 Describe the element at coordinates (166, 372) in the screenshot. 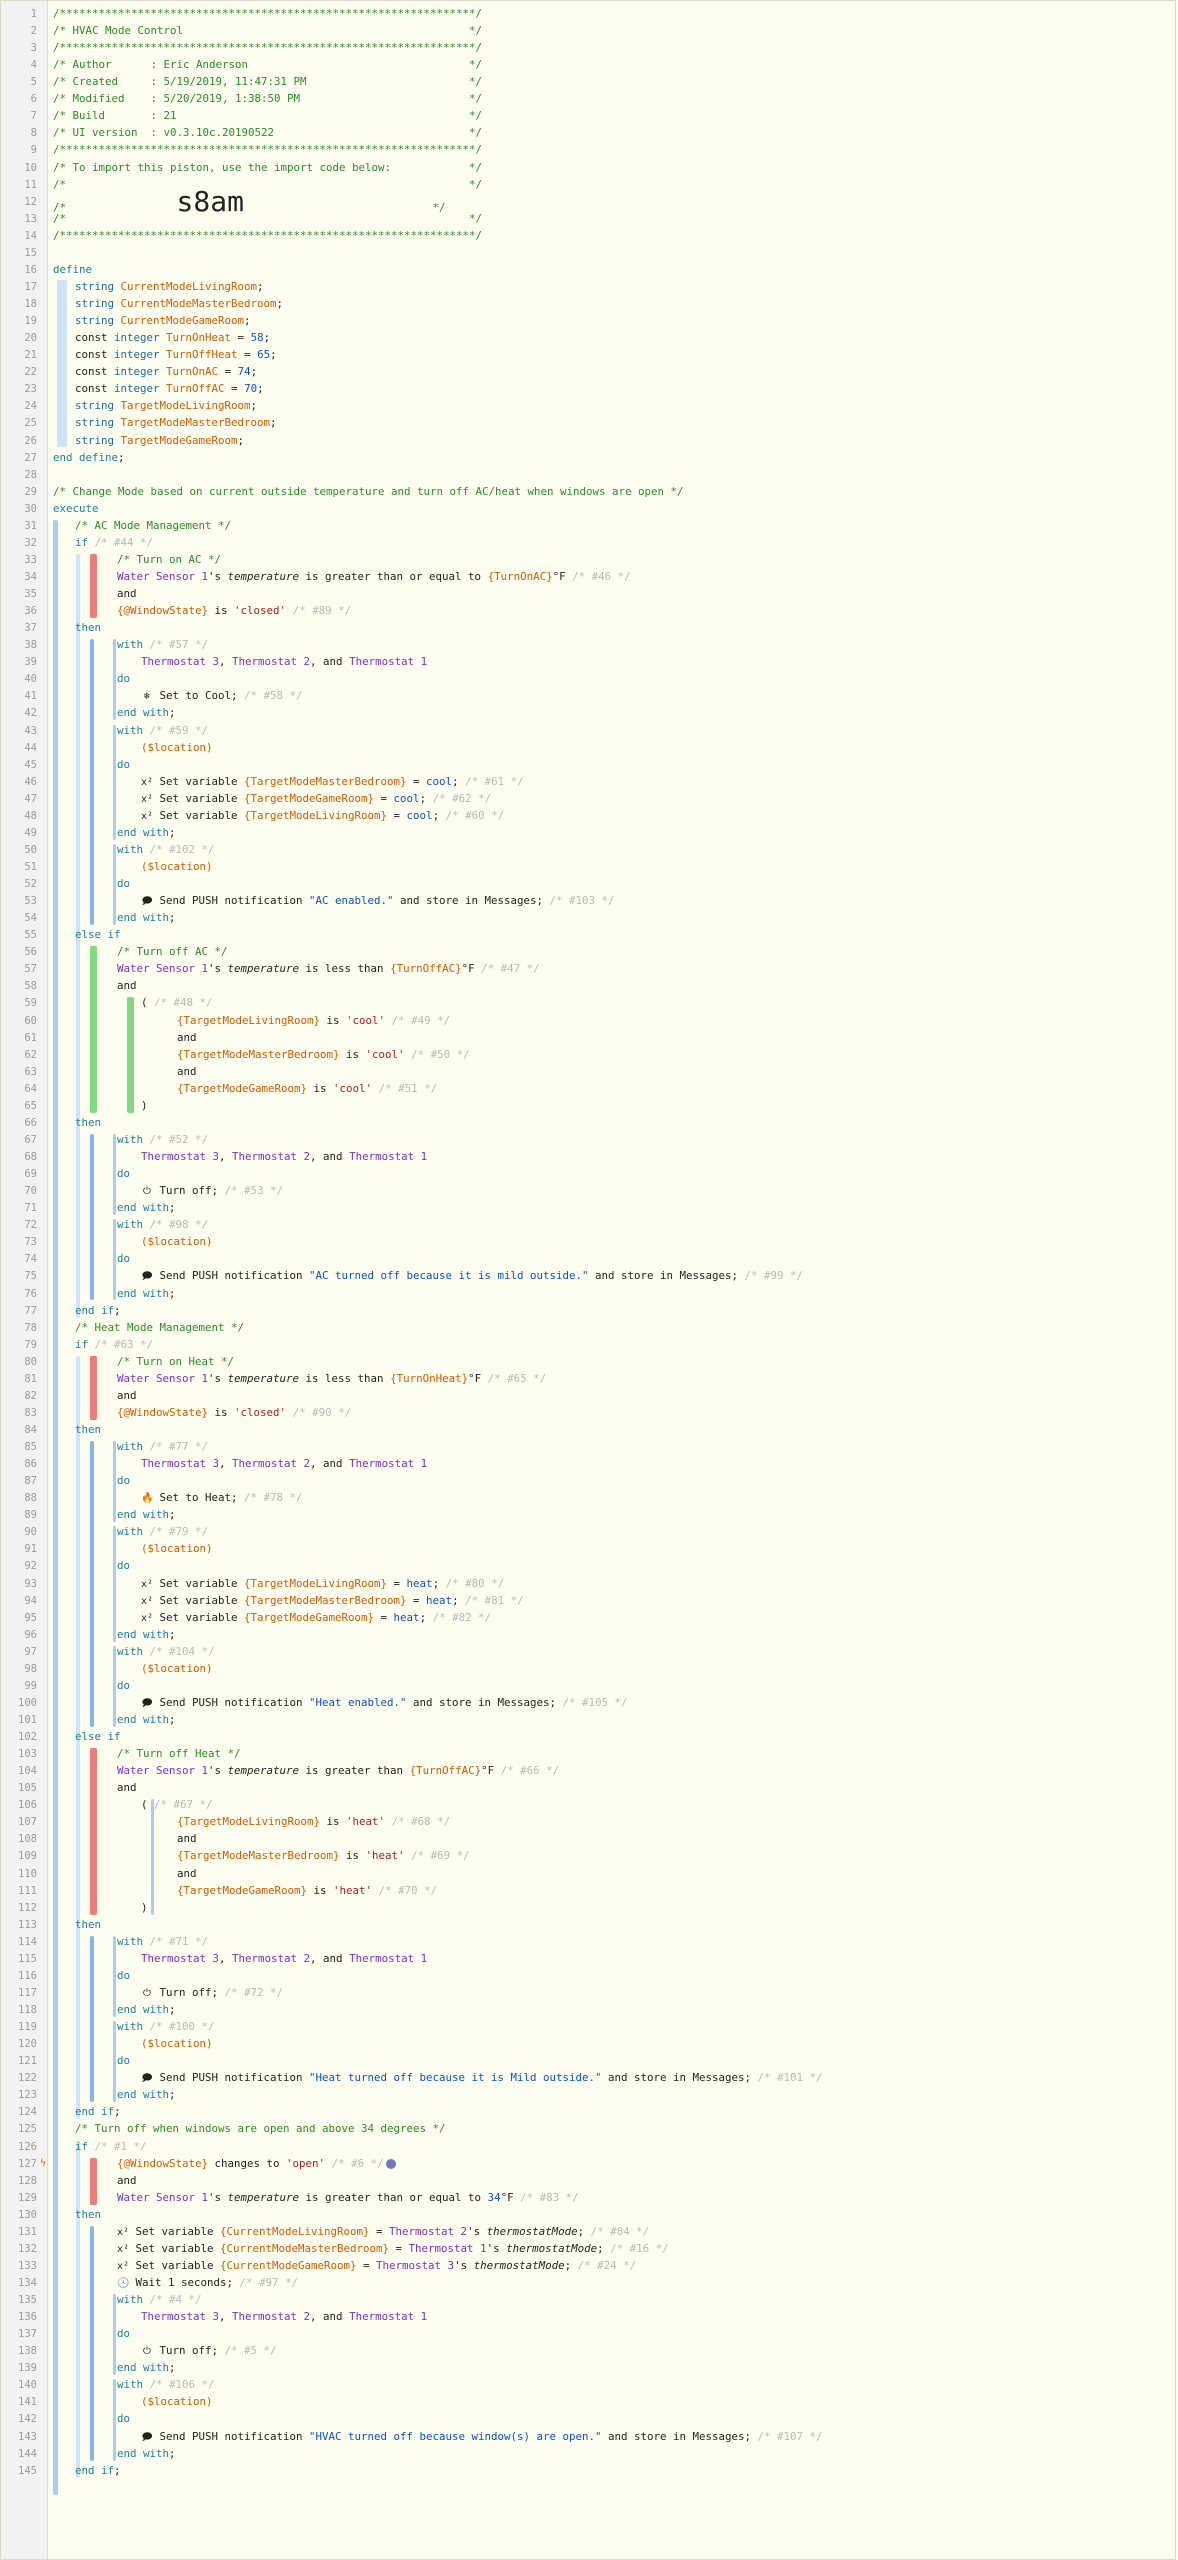

I see `code-line: const integer TurnOnAC = 74;` at that location.